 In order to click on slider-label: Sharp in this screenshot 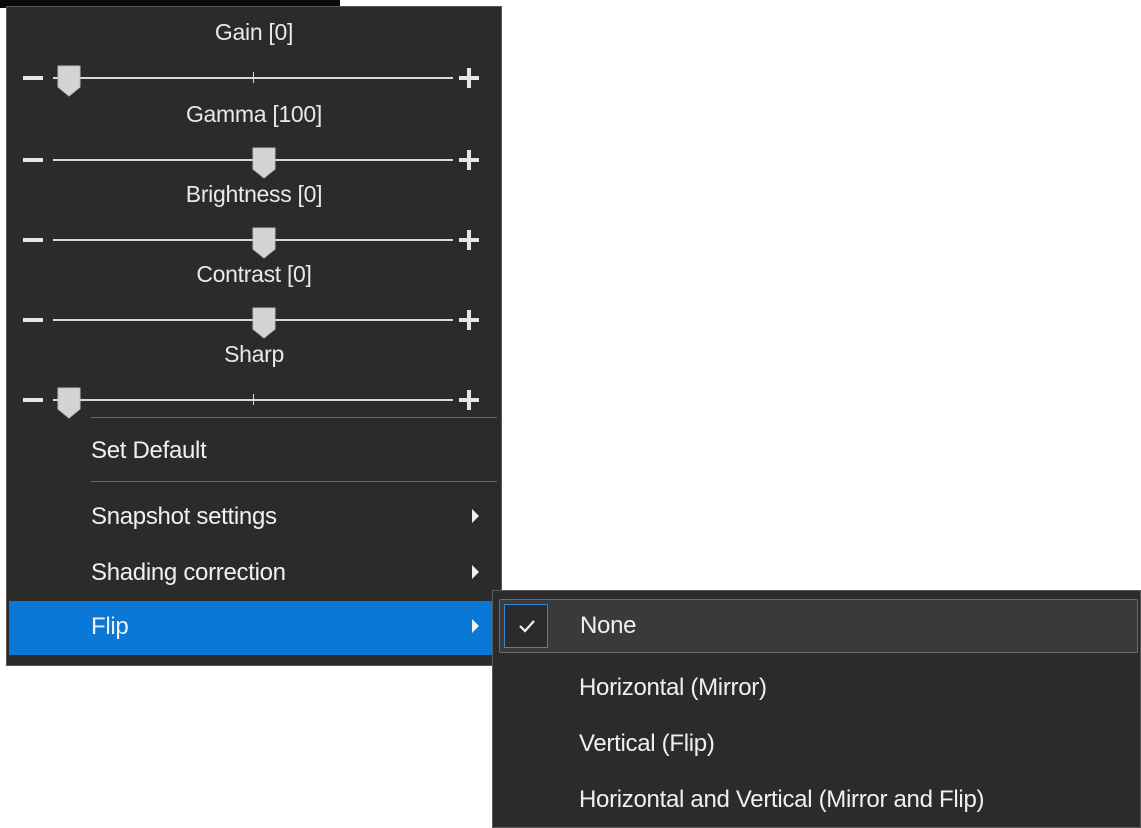, I will do `click(254, 354)`.